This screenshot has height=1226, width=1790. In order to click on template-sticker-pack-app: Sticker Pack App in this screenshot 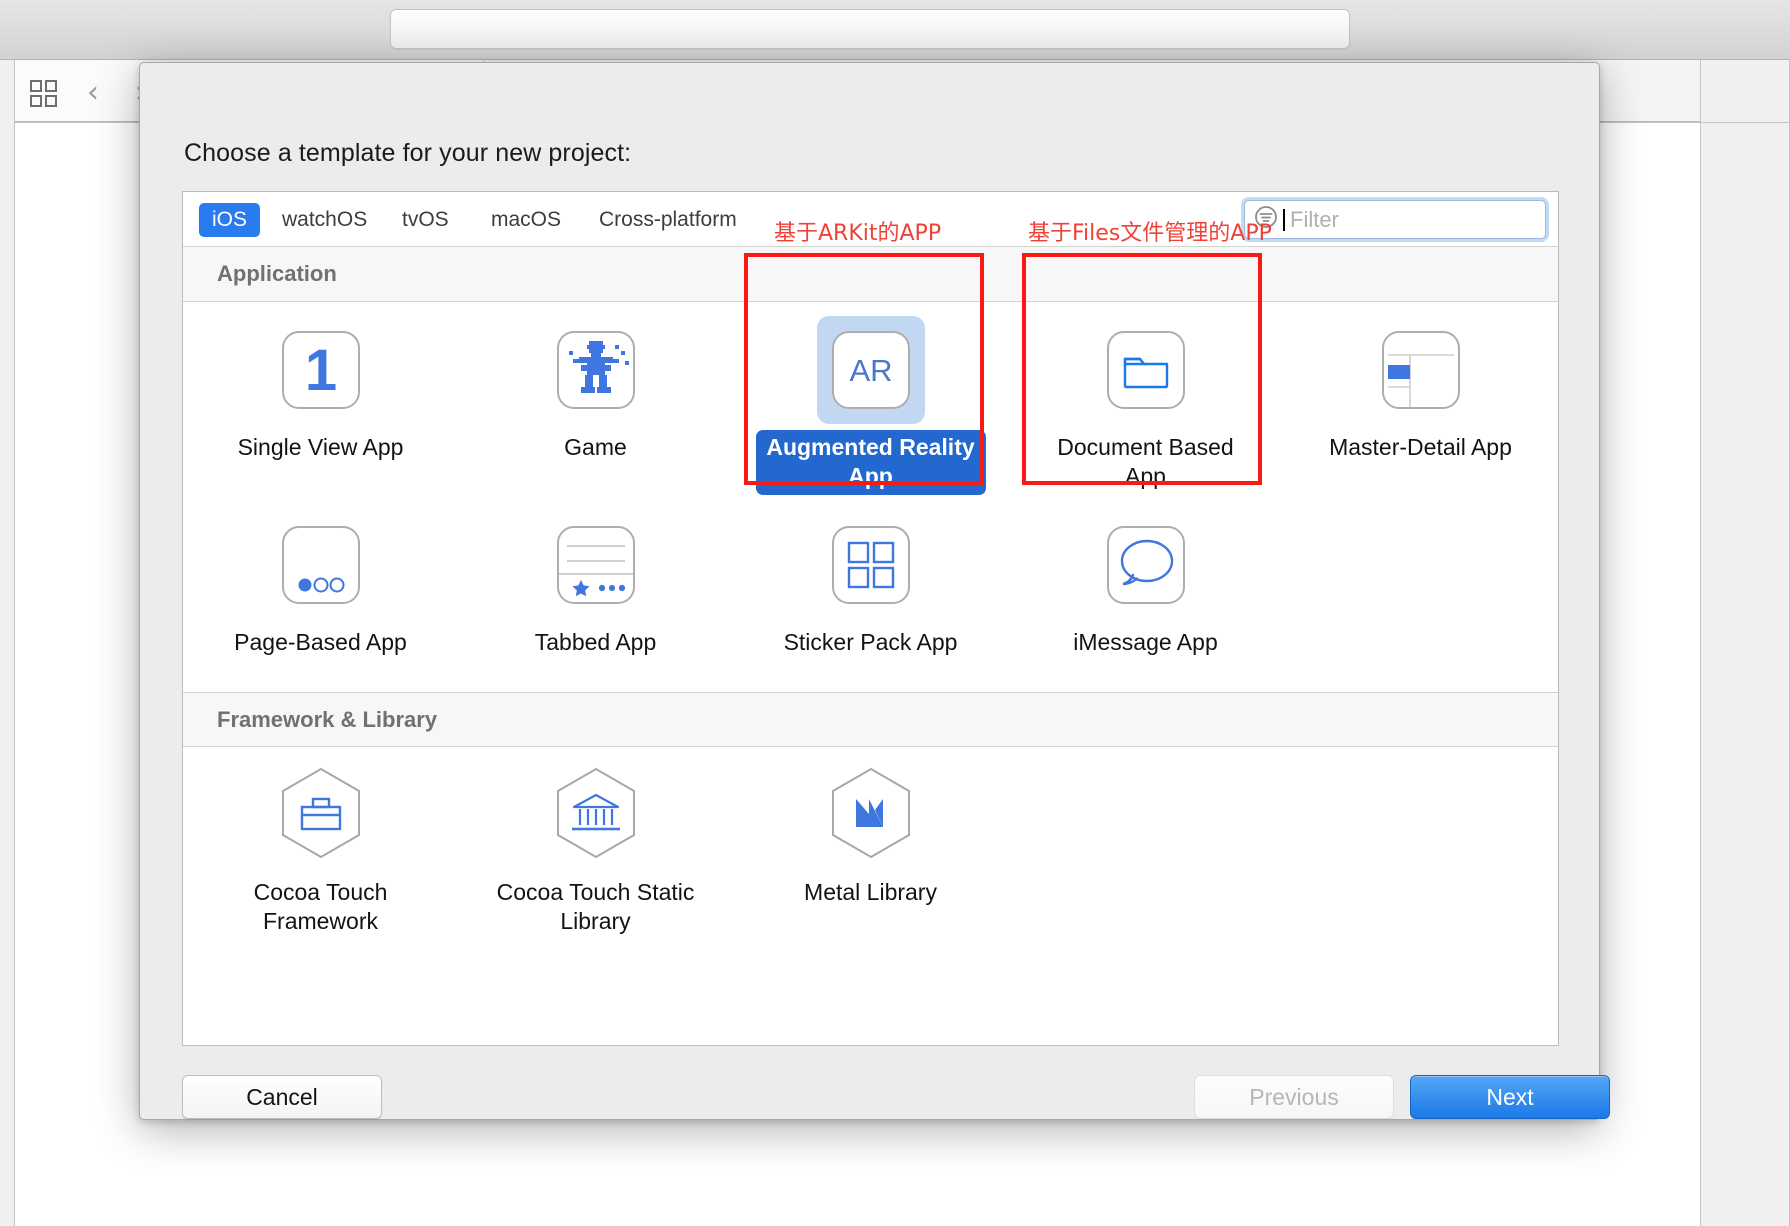, I will do `click(870, 594)`.